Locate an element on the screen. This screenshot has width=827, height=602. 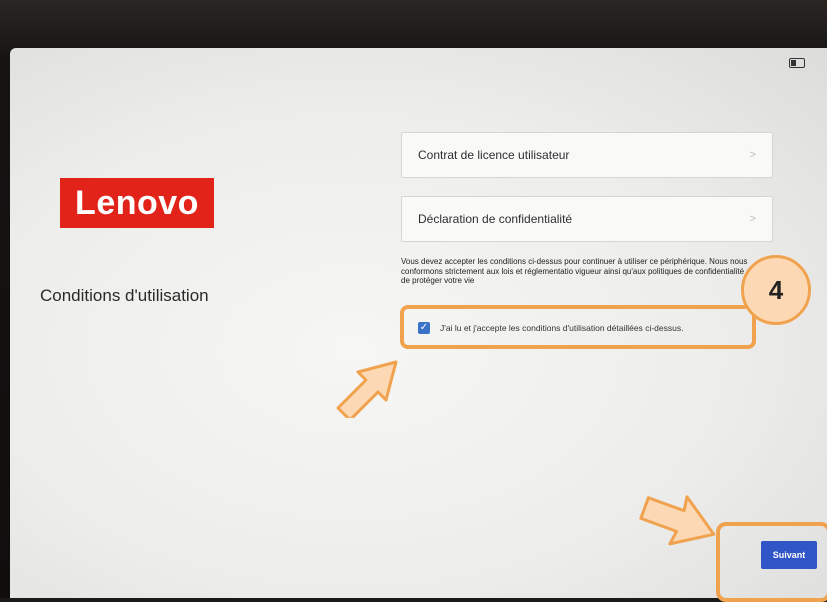
battery-icon is located at coordinates (797, 63).